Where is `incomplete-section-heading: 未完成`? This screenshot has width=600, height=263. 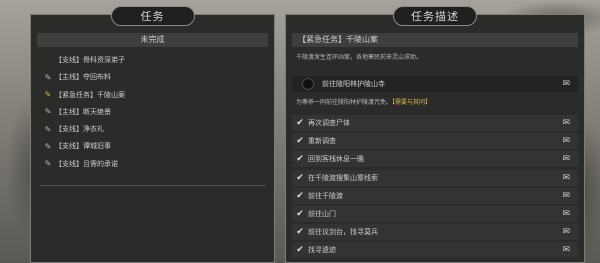
incomplete-section-heading: 未完成 is located at coordinates (152, 40).